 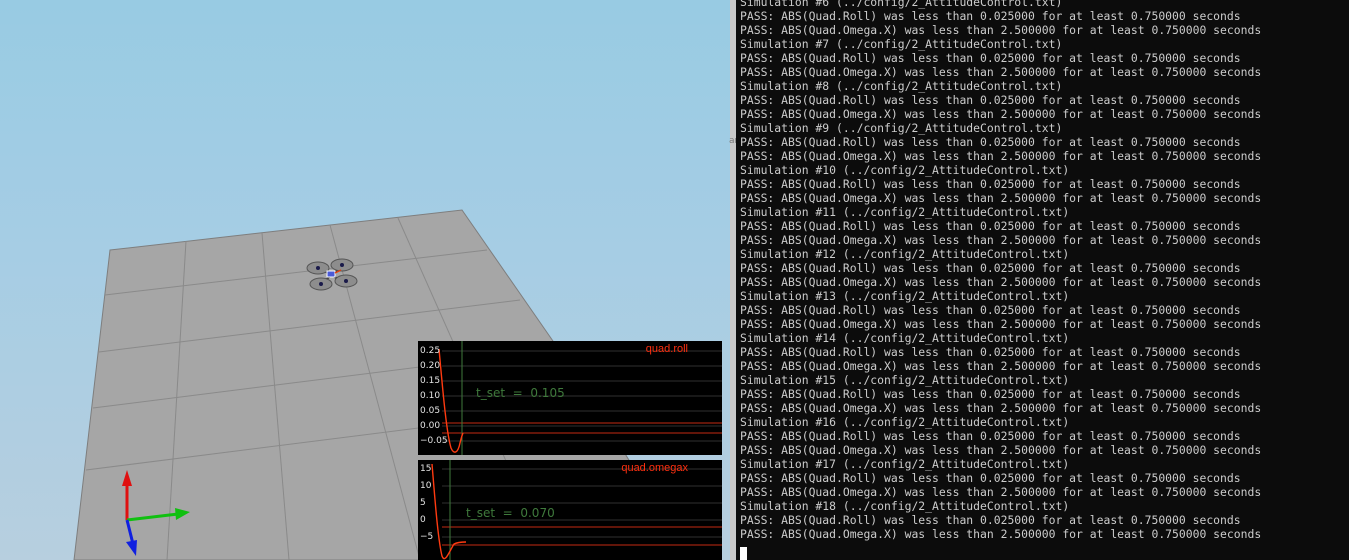 I want to click on plot-y-tick-label: 0.25, so click(x=430, y=351).